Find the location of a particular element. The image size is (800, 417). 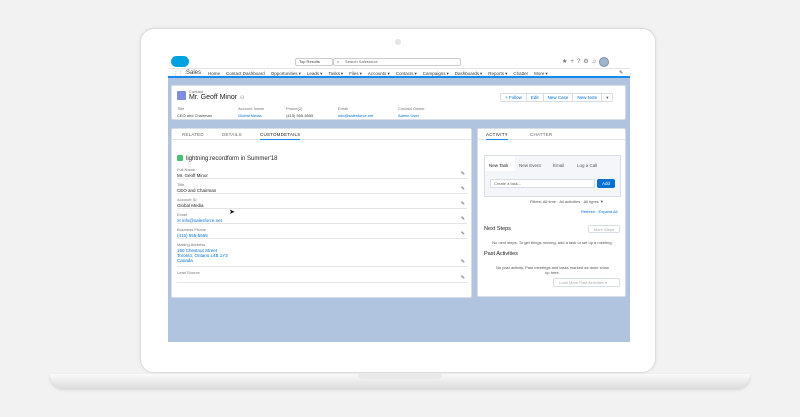

field-email: Email ✉ info@salesforce.net ✎ is located at coordinates (322, 218).